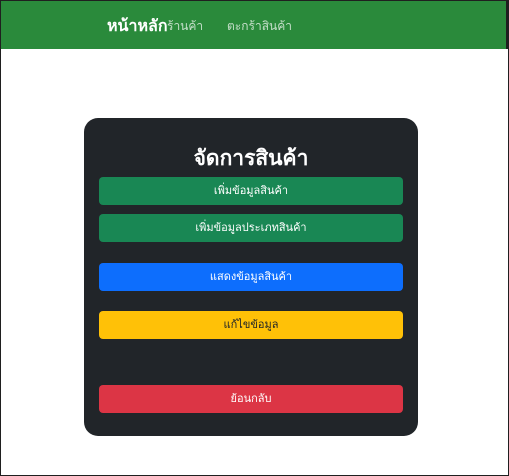  What do you see at coordinates (259, 26) in the screenshot?
I see `nav-cart-link: ตะกร้าสินค้า` at bounding box center [259, 26].